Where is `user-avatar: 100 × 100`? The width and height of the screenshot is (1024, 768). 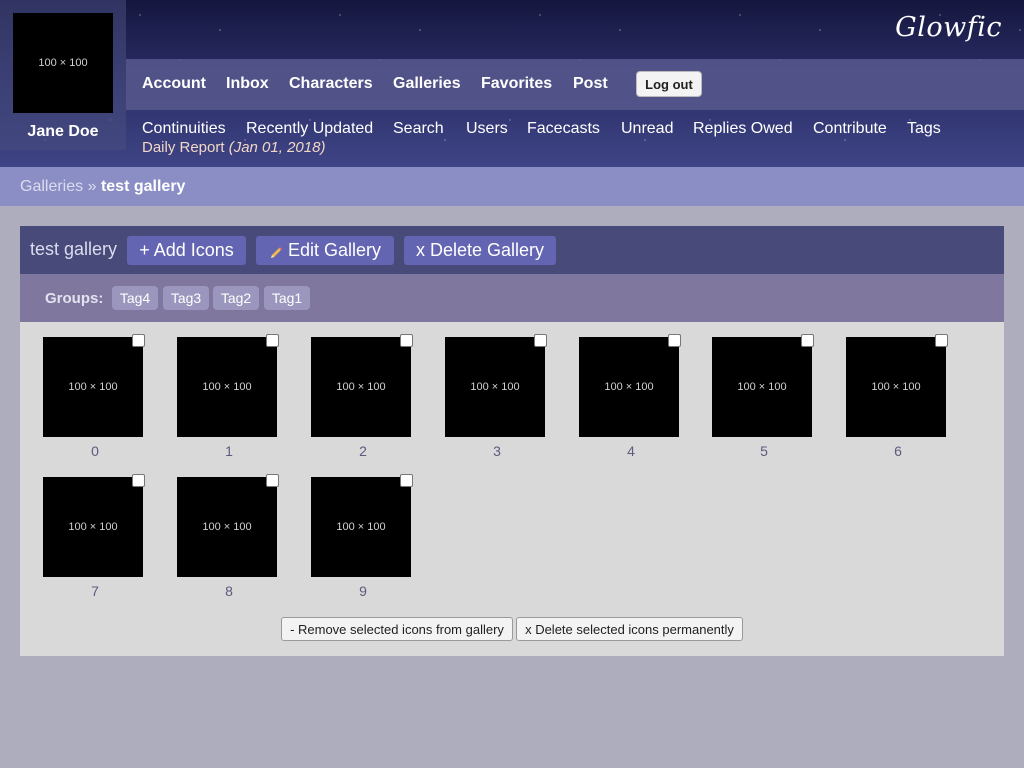 user-avatar: 100 × 100 is located at coordinates (63, 63).